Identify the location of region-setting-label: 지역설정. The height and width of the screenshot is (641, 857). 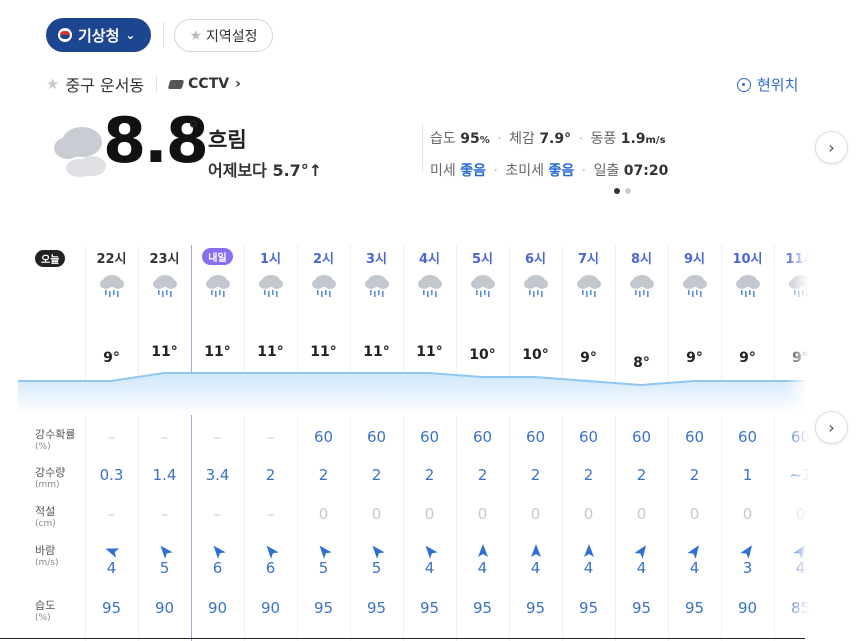
(232, 36).